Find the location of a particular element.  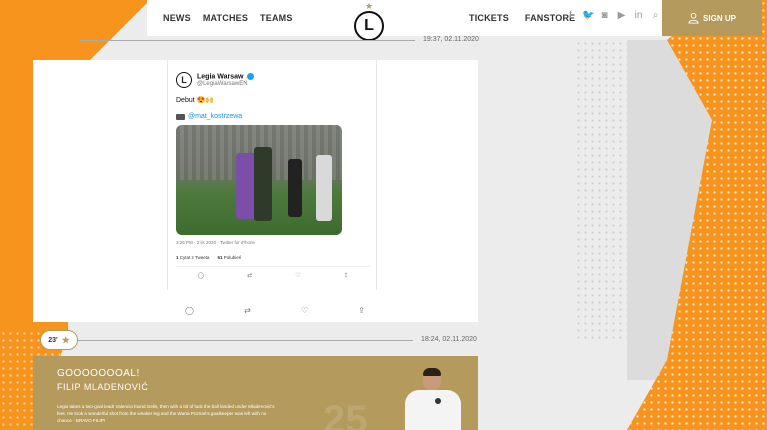

social-links: f 🐦 ◙ ▶ in ⌕ is located at coordinates (613, 15).